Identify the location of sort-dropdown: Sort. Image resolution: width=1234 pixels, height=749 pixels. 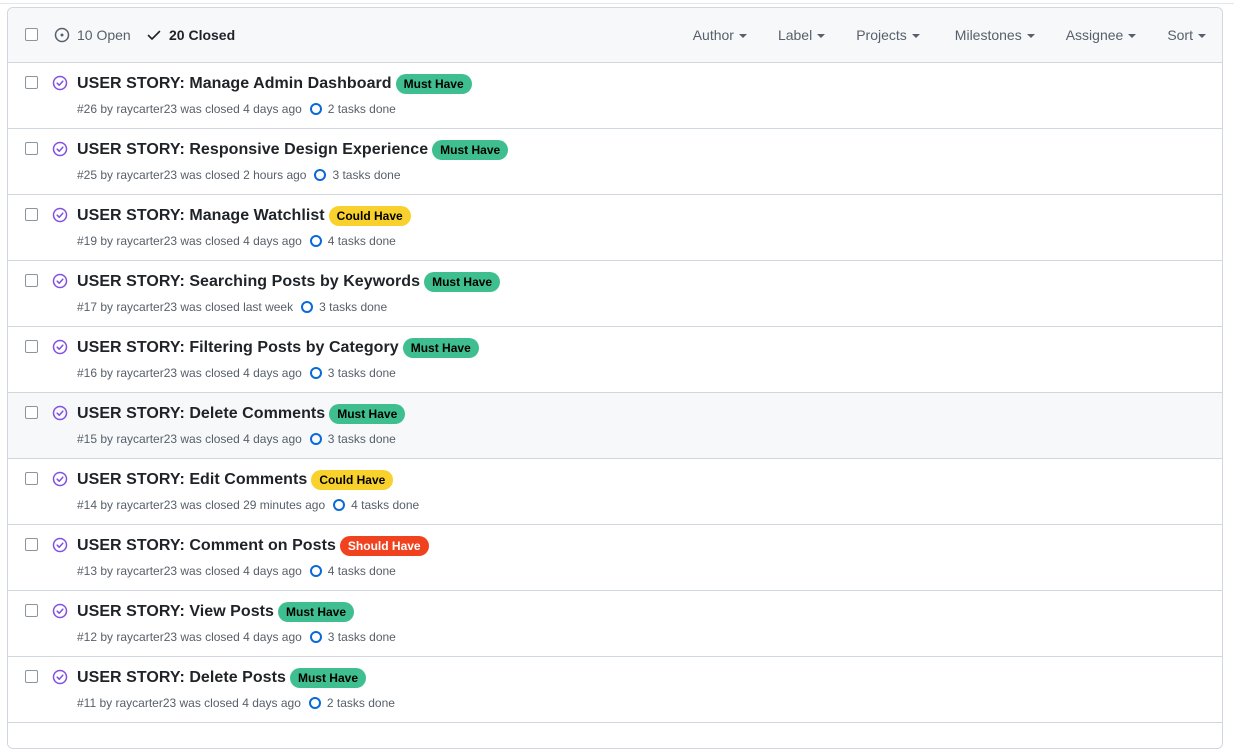
(1186, 35).